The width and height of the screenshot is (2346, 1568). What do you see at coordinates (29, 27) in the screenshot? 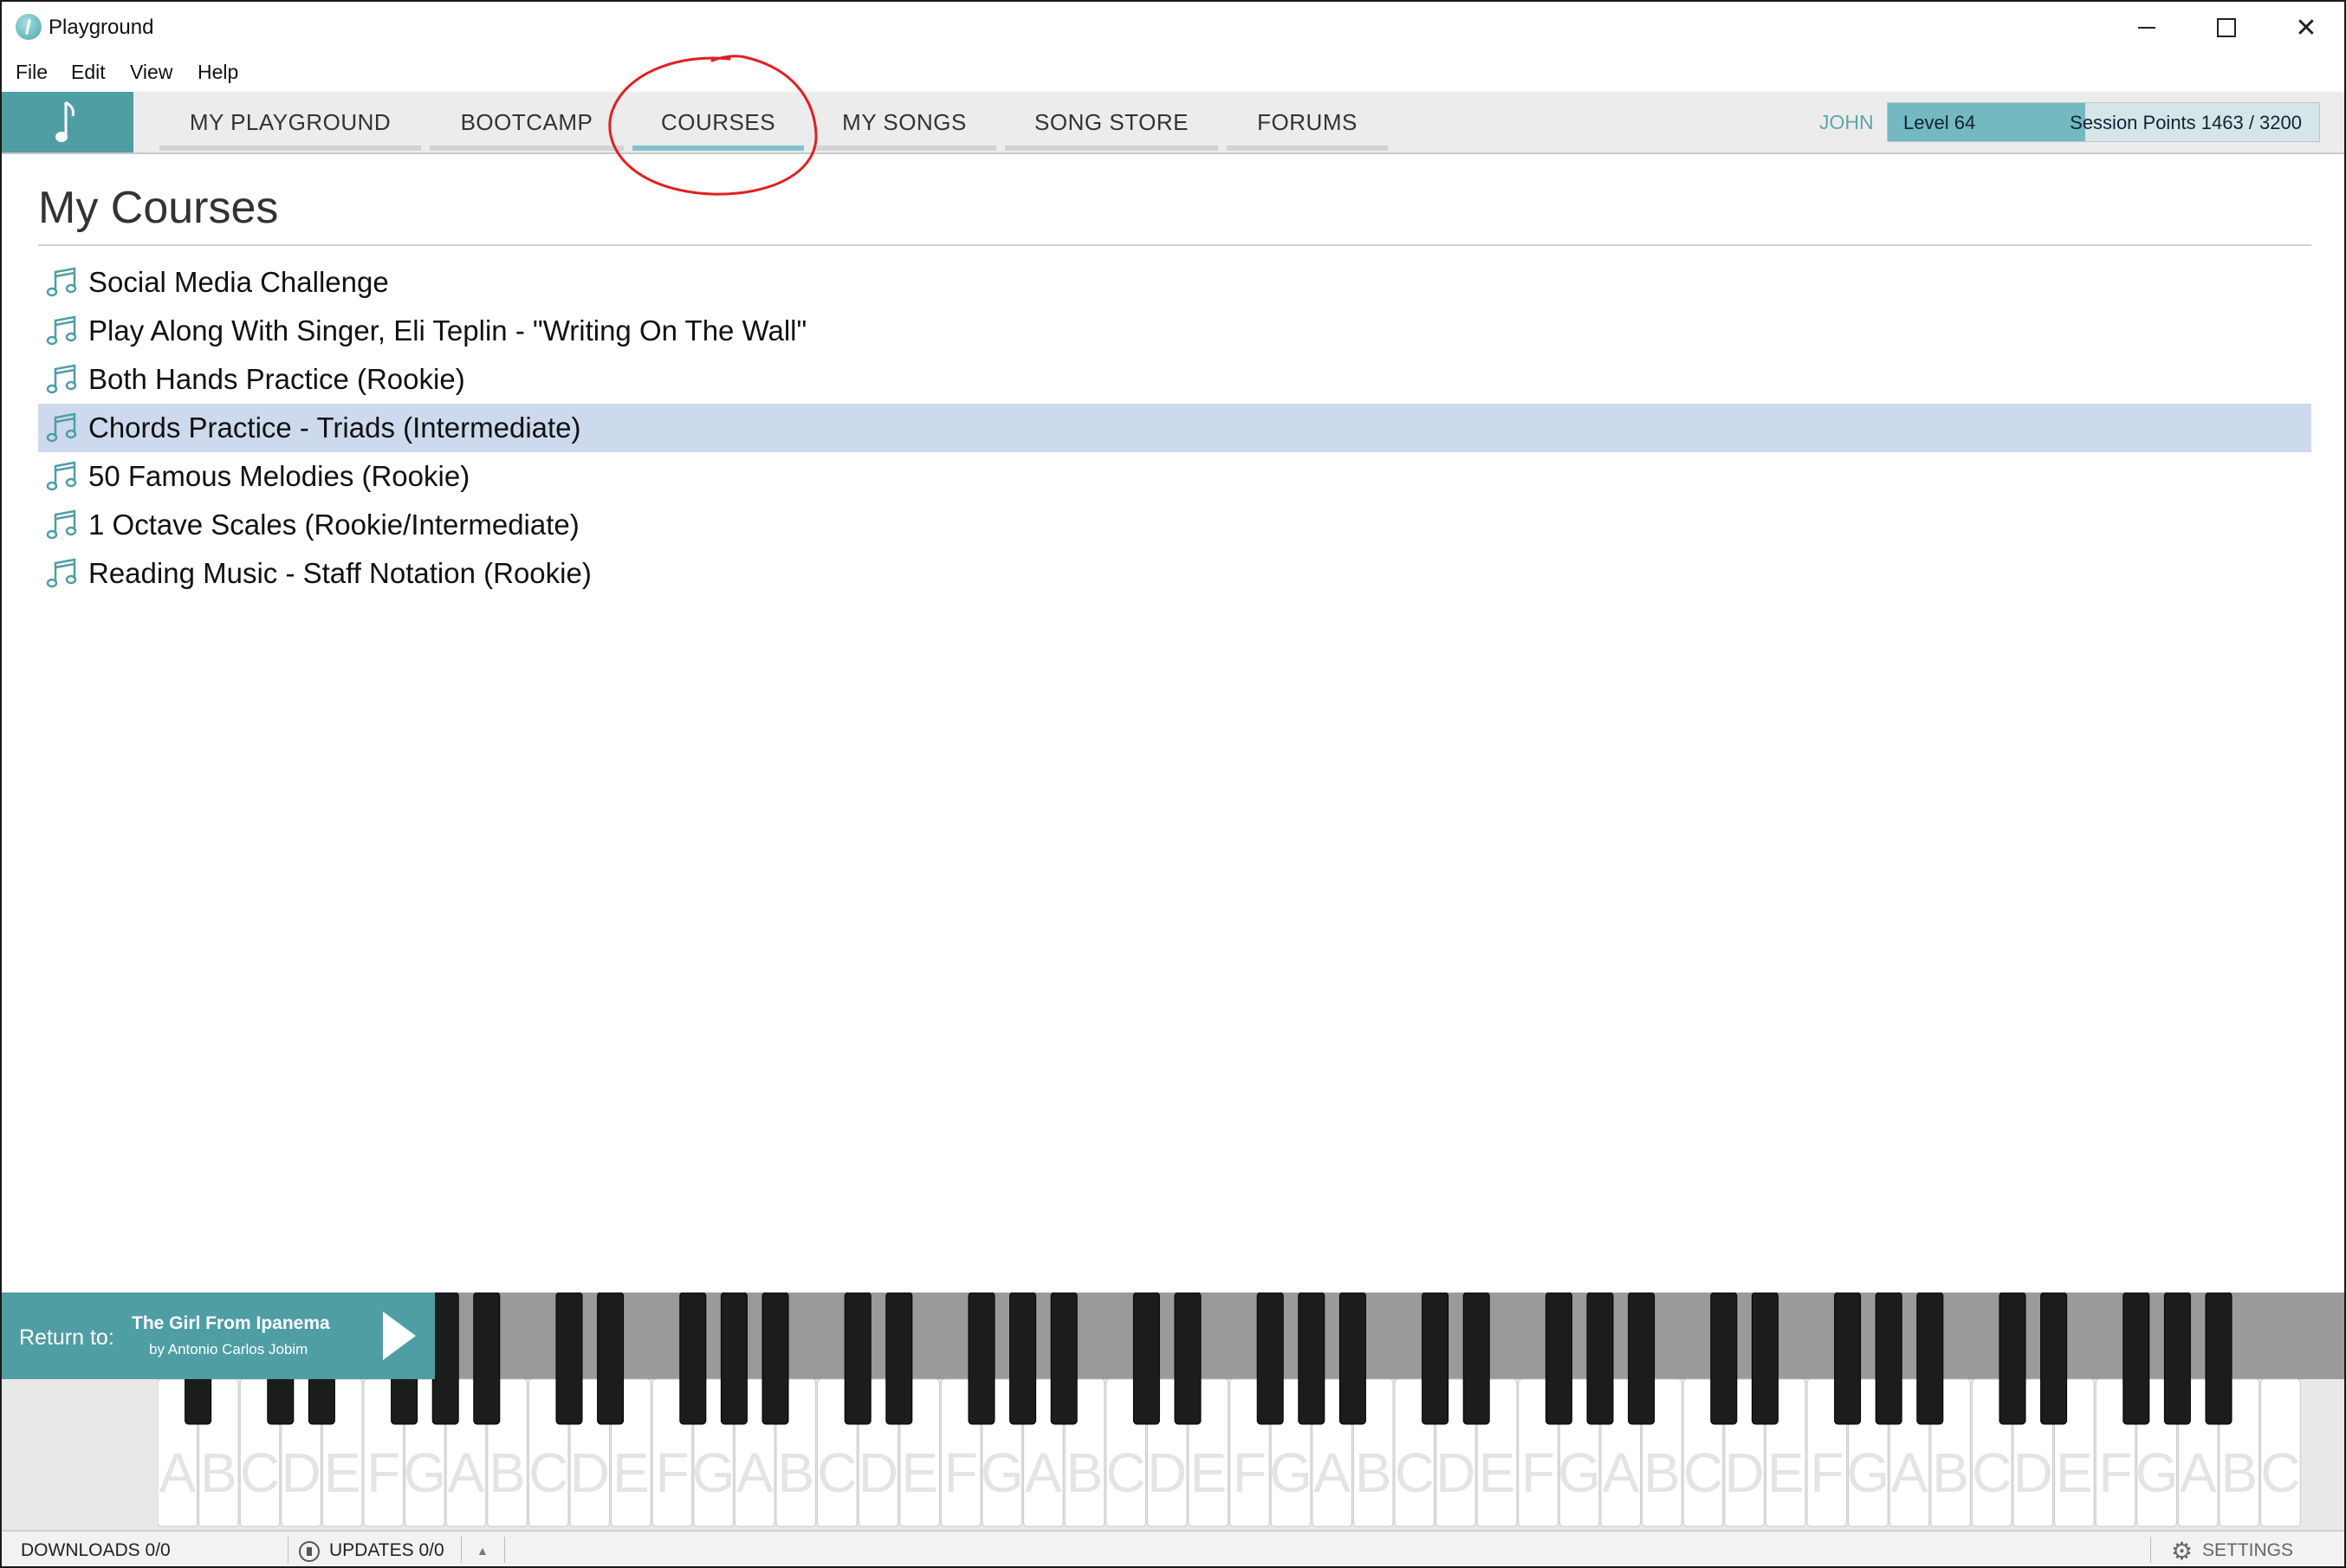
I see `app-logo-icon` at bounding box center [29, 27].